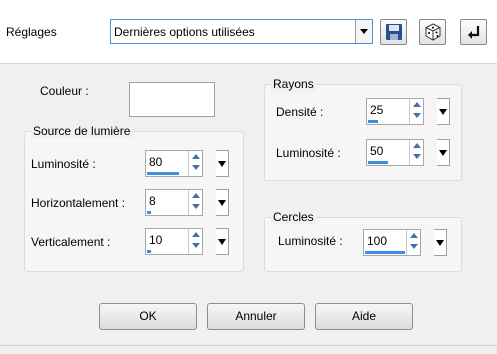 The height and width of the screenshot is (354, 497). Describe the element at coordinates (385, 252) in the screenshot. I see `circles-brightness-level-bar` at that location.